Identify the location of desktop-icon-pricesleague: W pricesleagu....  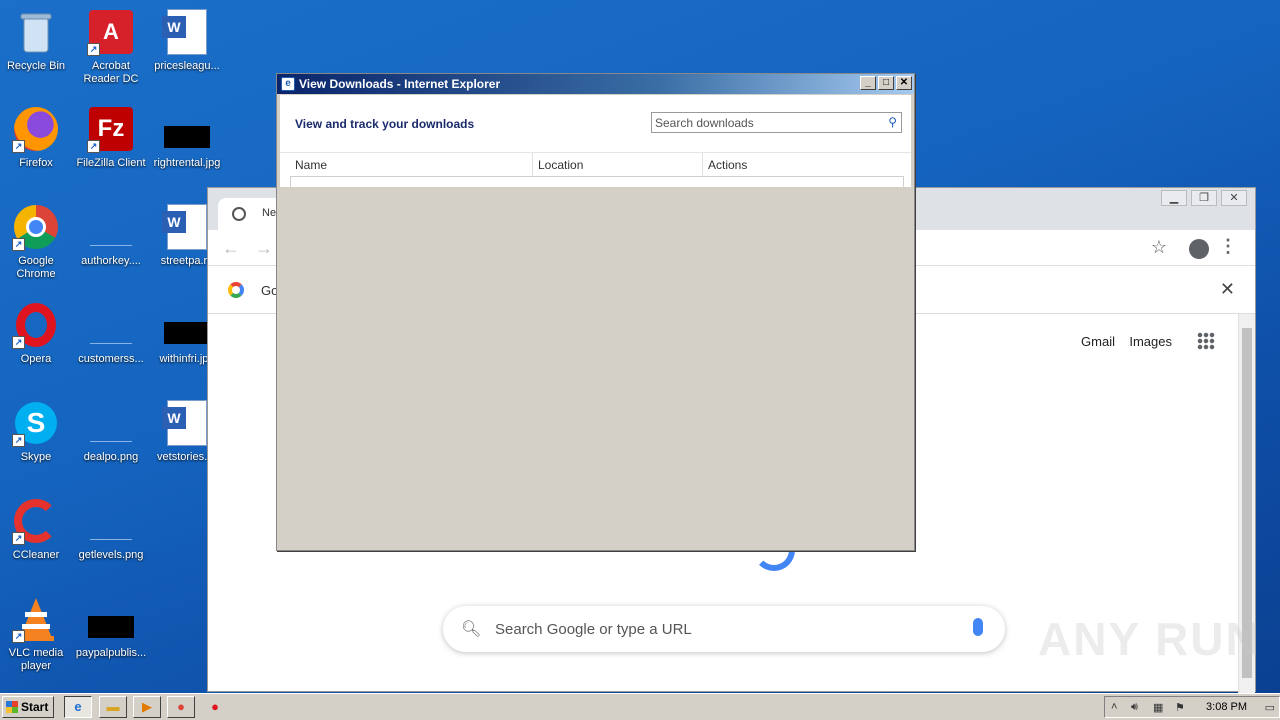
(187, 40).